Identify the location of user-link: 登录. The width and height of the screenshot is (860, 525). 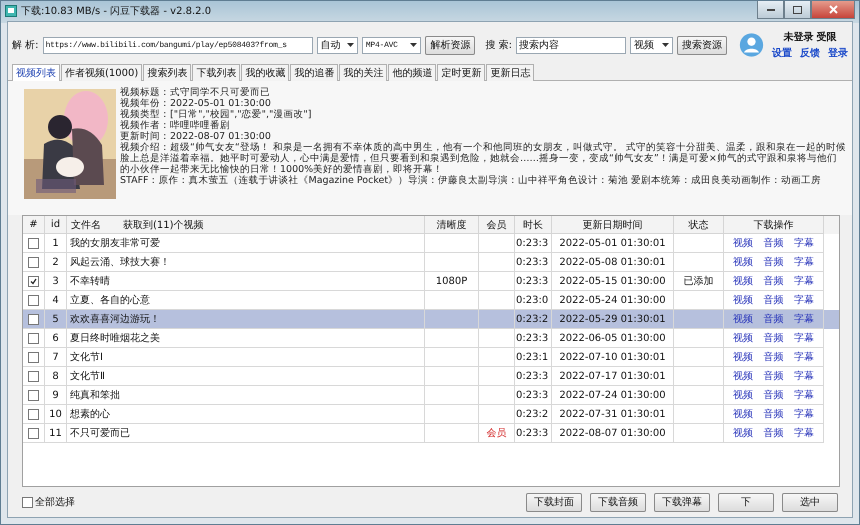
(838, 53).